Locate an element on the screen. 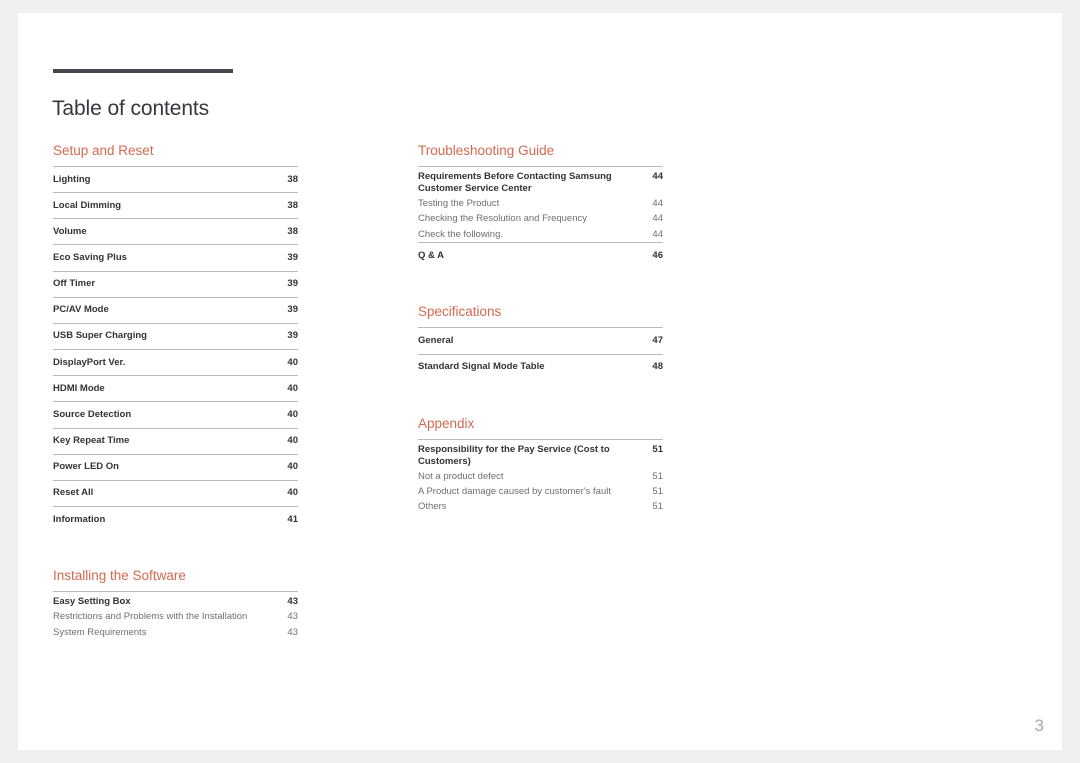  toc-entry-label: Information is located at coordinates (79, 519).